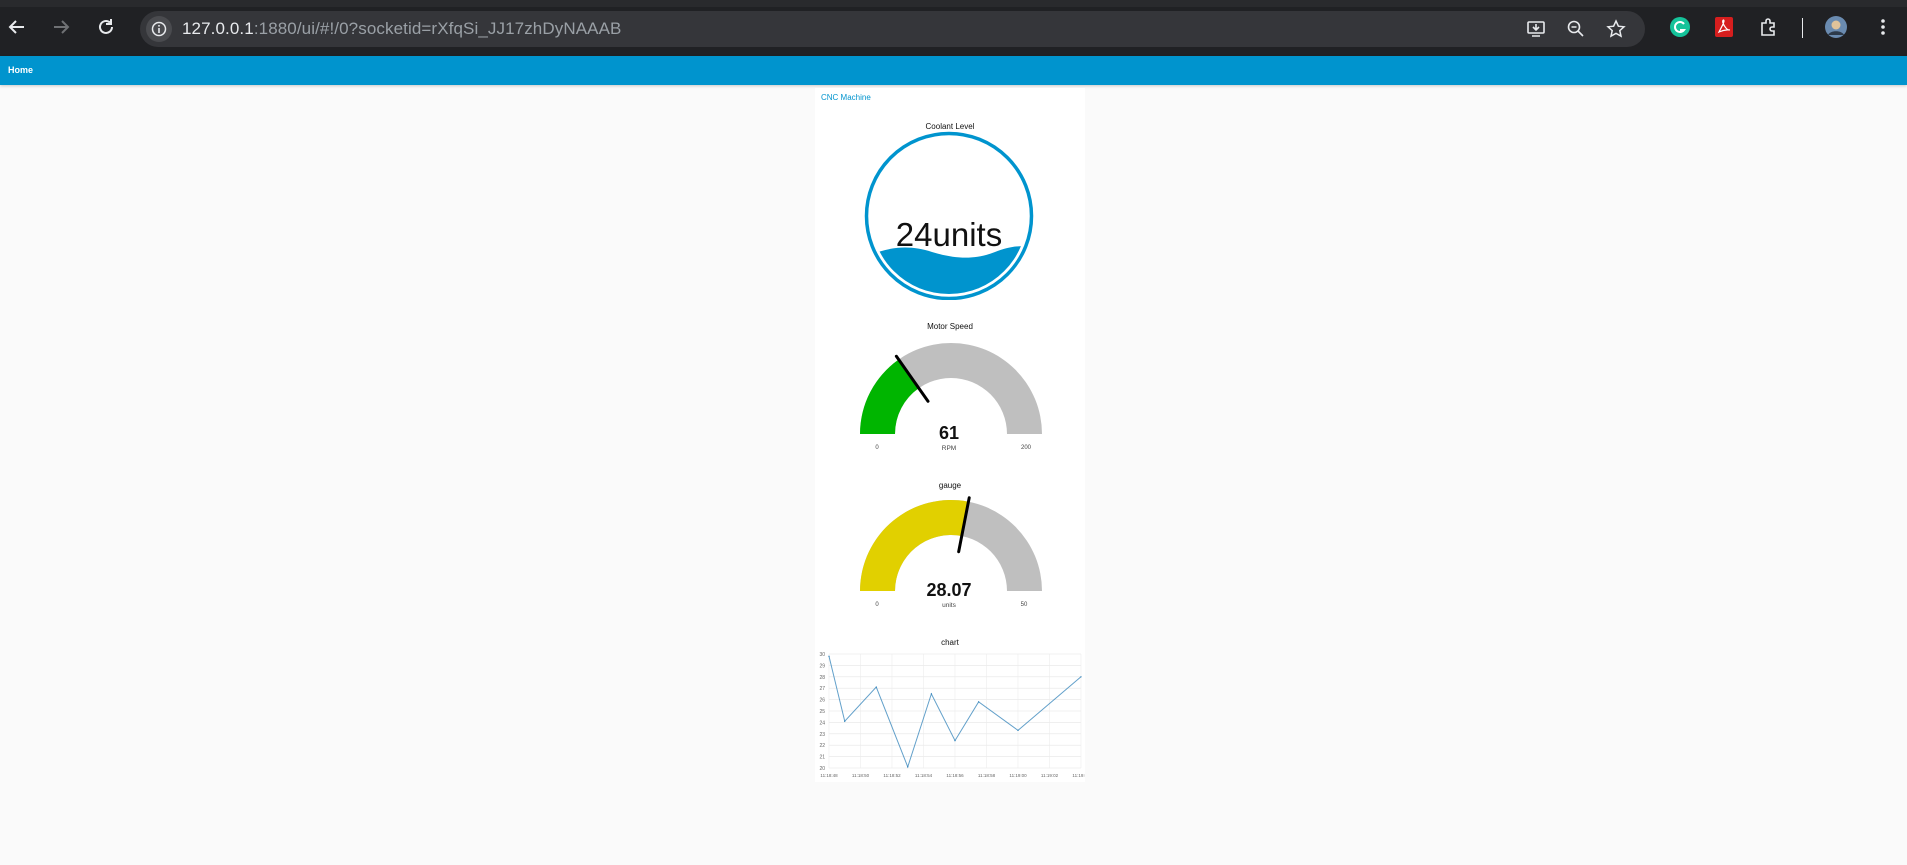 The image size is (1907, 865). I want to click on chart-x-tick-label: 11:18:54, so click(924, 775).